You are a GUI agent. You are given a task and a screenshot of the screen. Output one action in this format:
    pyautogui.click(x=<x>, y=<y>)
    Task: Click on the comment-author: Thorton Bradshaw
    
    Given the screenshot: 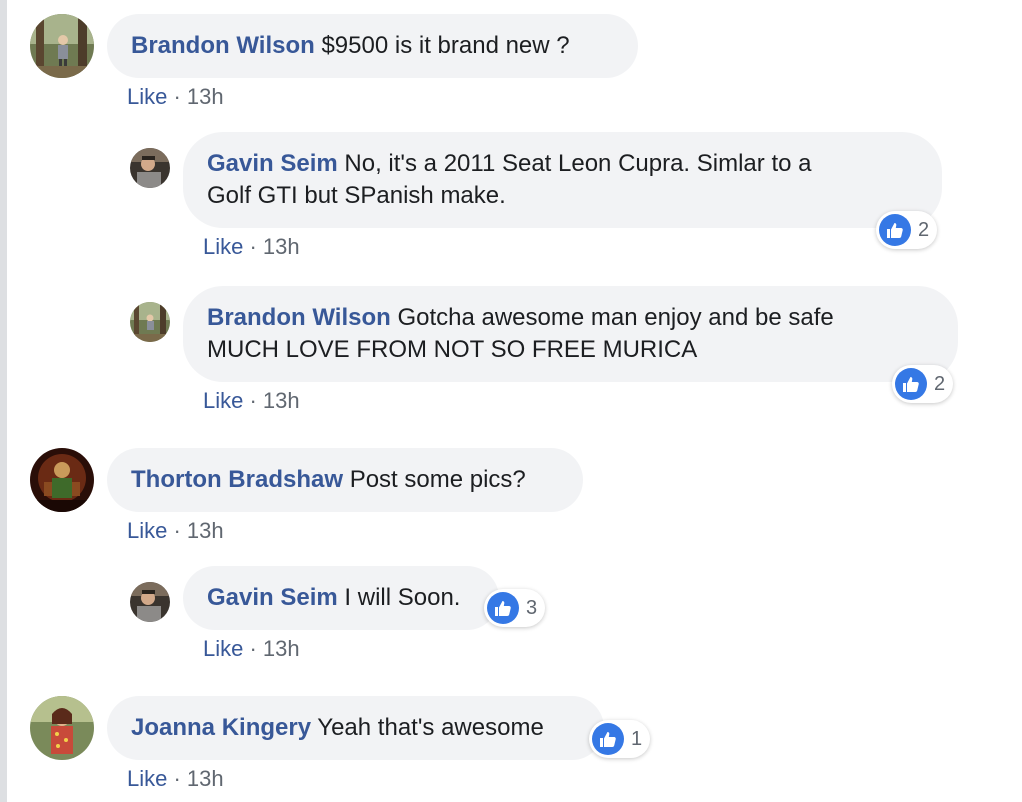 What is the action you would take?
    pyautogui.click(x=237, y=479)
    